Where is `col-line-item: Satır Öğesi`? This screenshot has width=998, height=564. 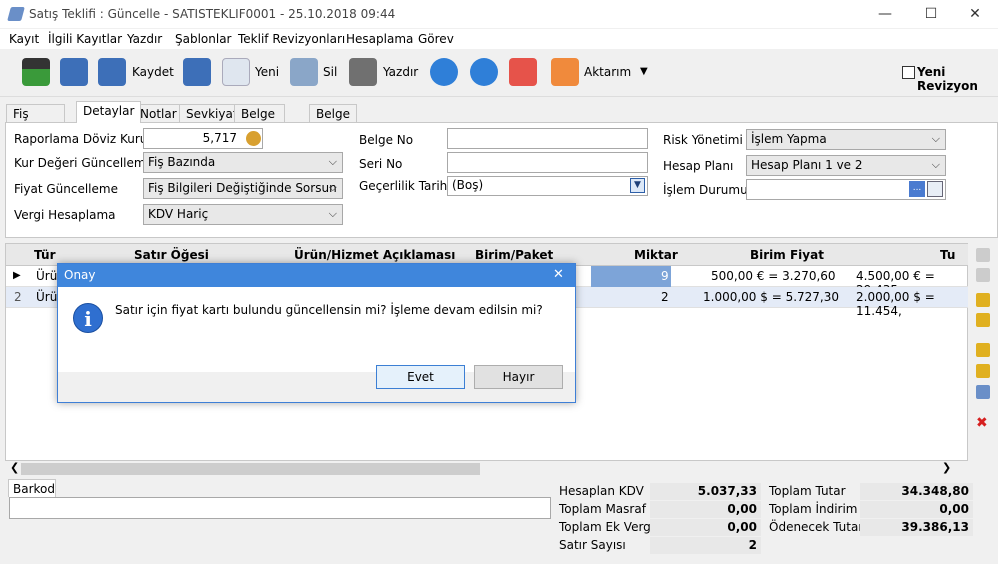 col-line-item: Satır Öğesi is located at coordinates (171, 255).